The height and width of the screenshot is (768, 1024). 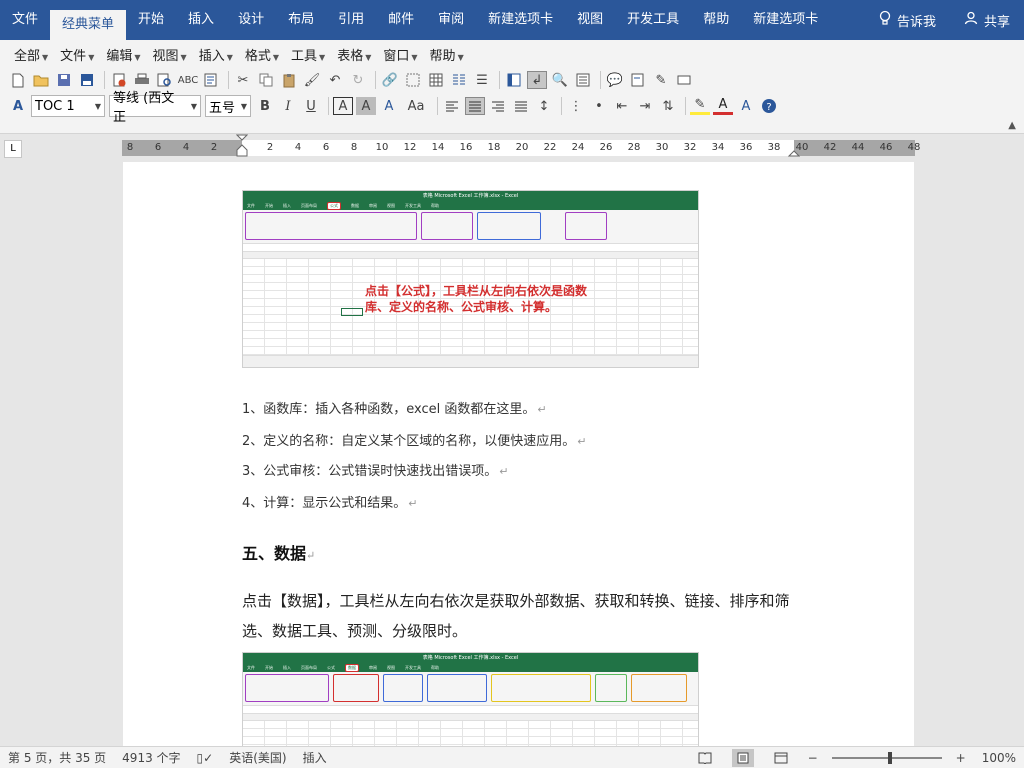 I want to click on save-as-icon, so click(x=87, y=80).